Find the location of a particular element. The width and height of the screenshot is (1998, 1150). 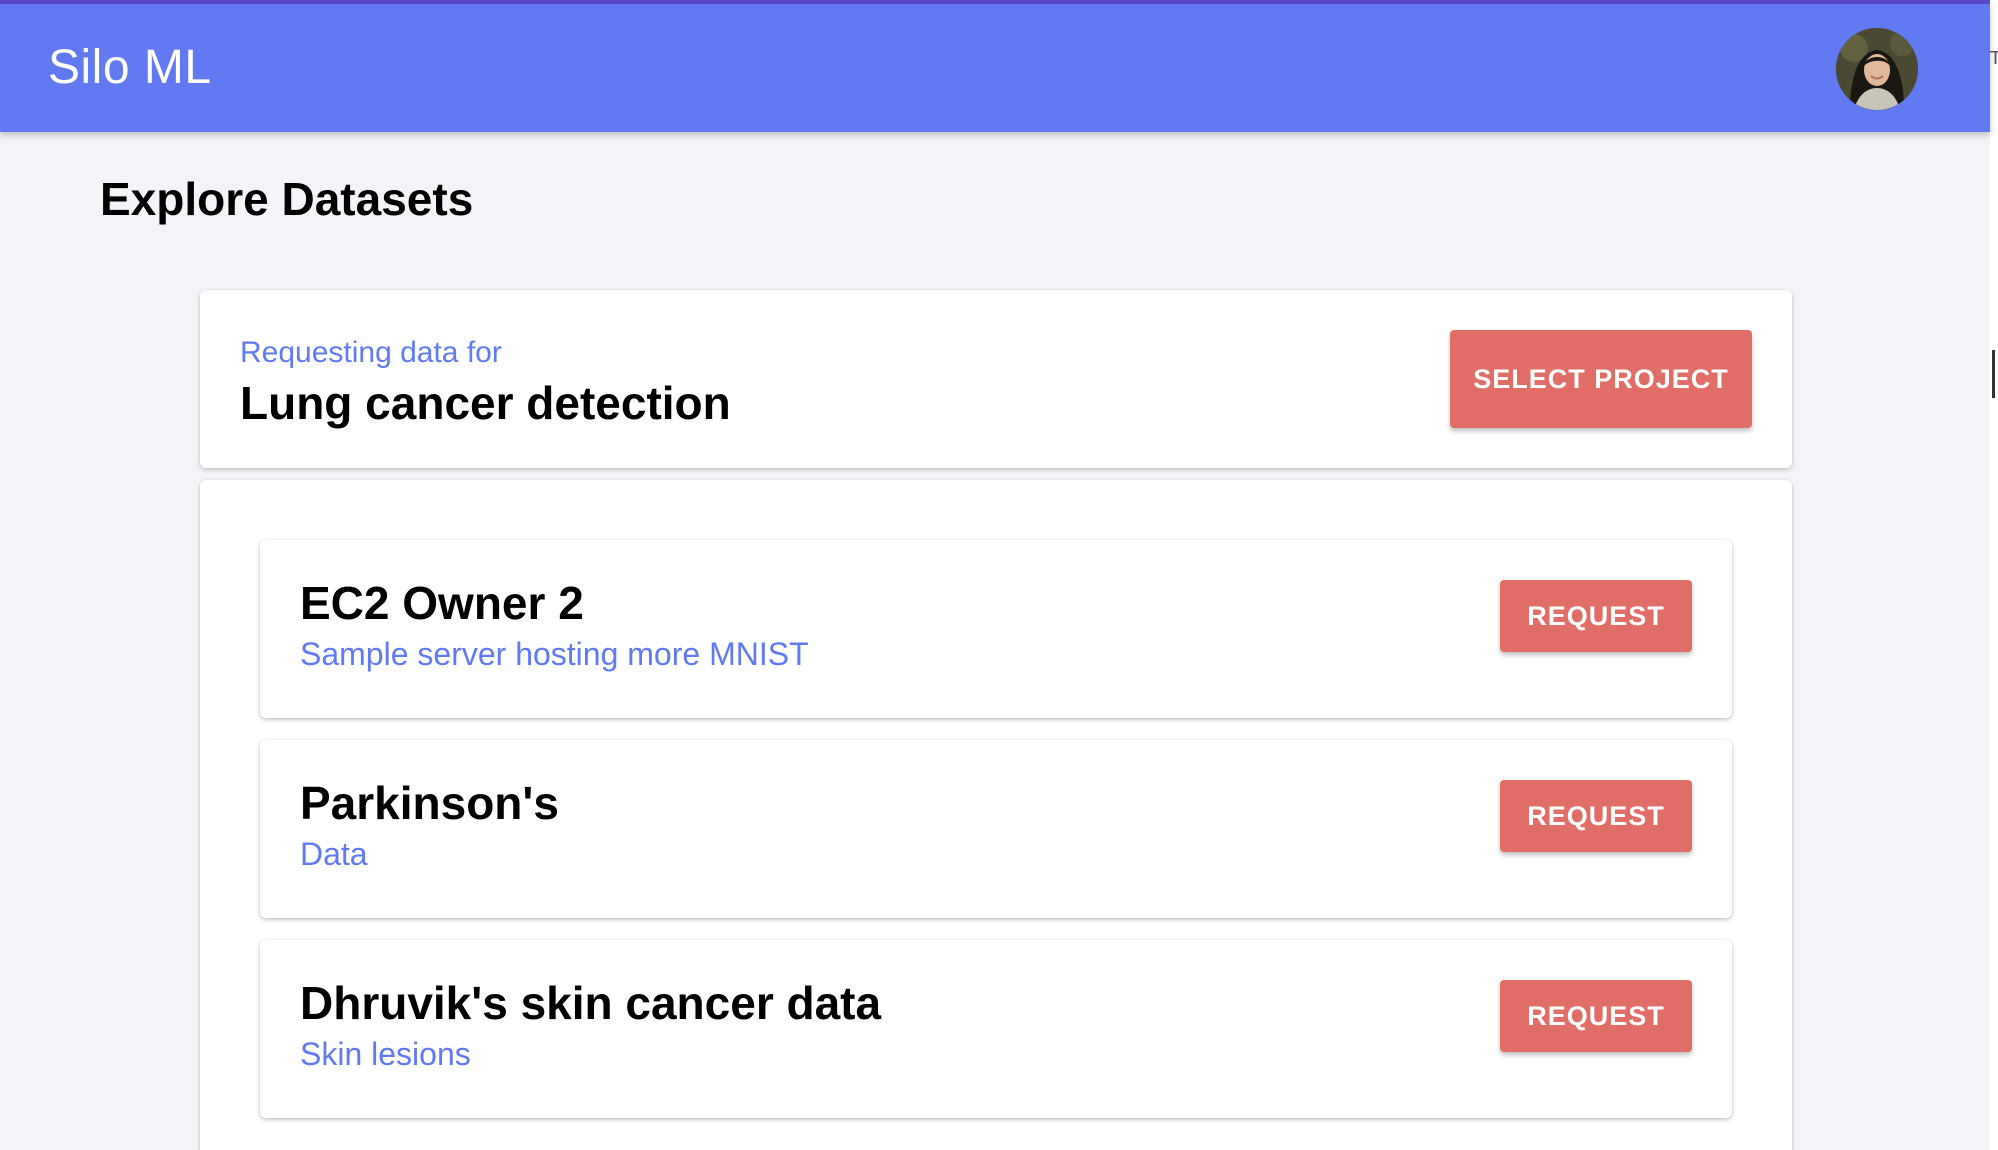

app-bar: Silo ML is located at coordinates (995, 68).